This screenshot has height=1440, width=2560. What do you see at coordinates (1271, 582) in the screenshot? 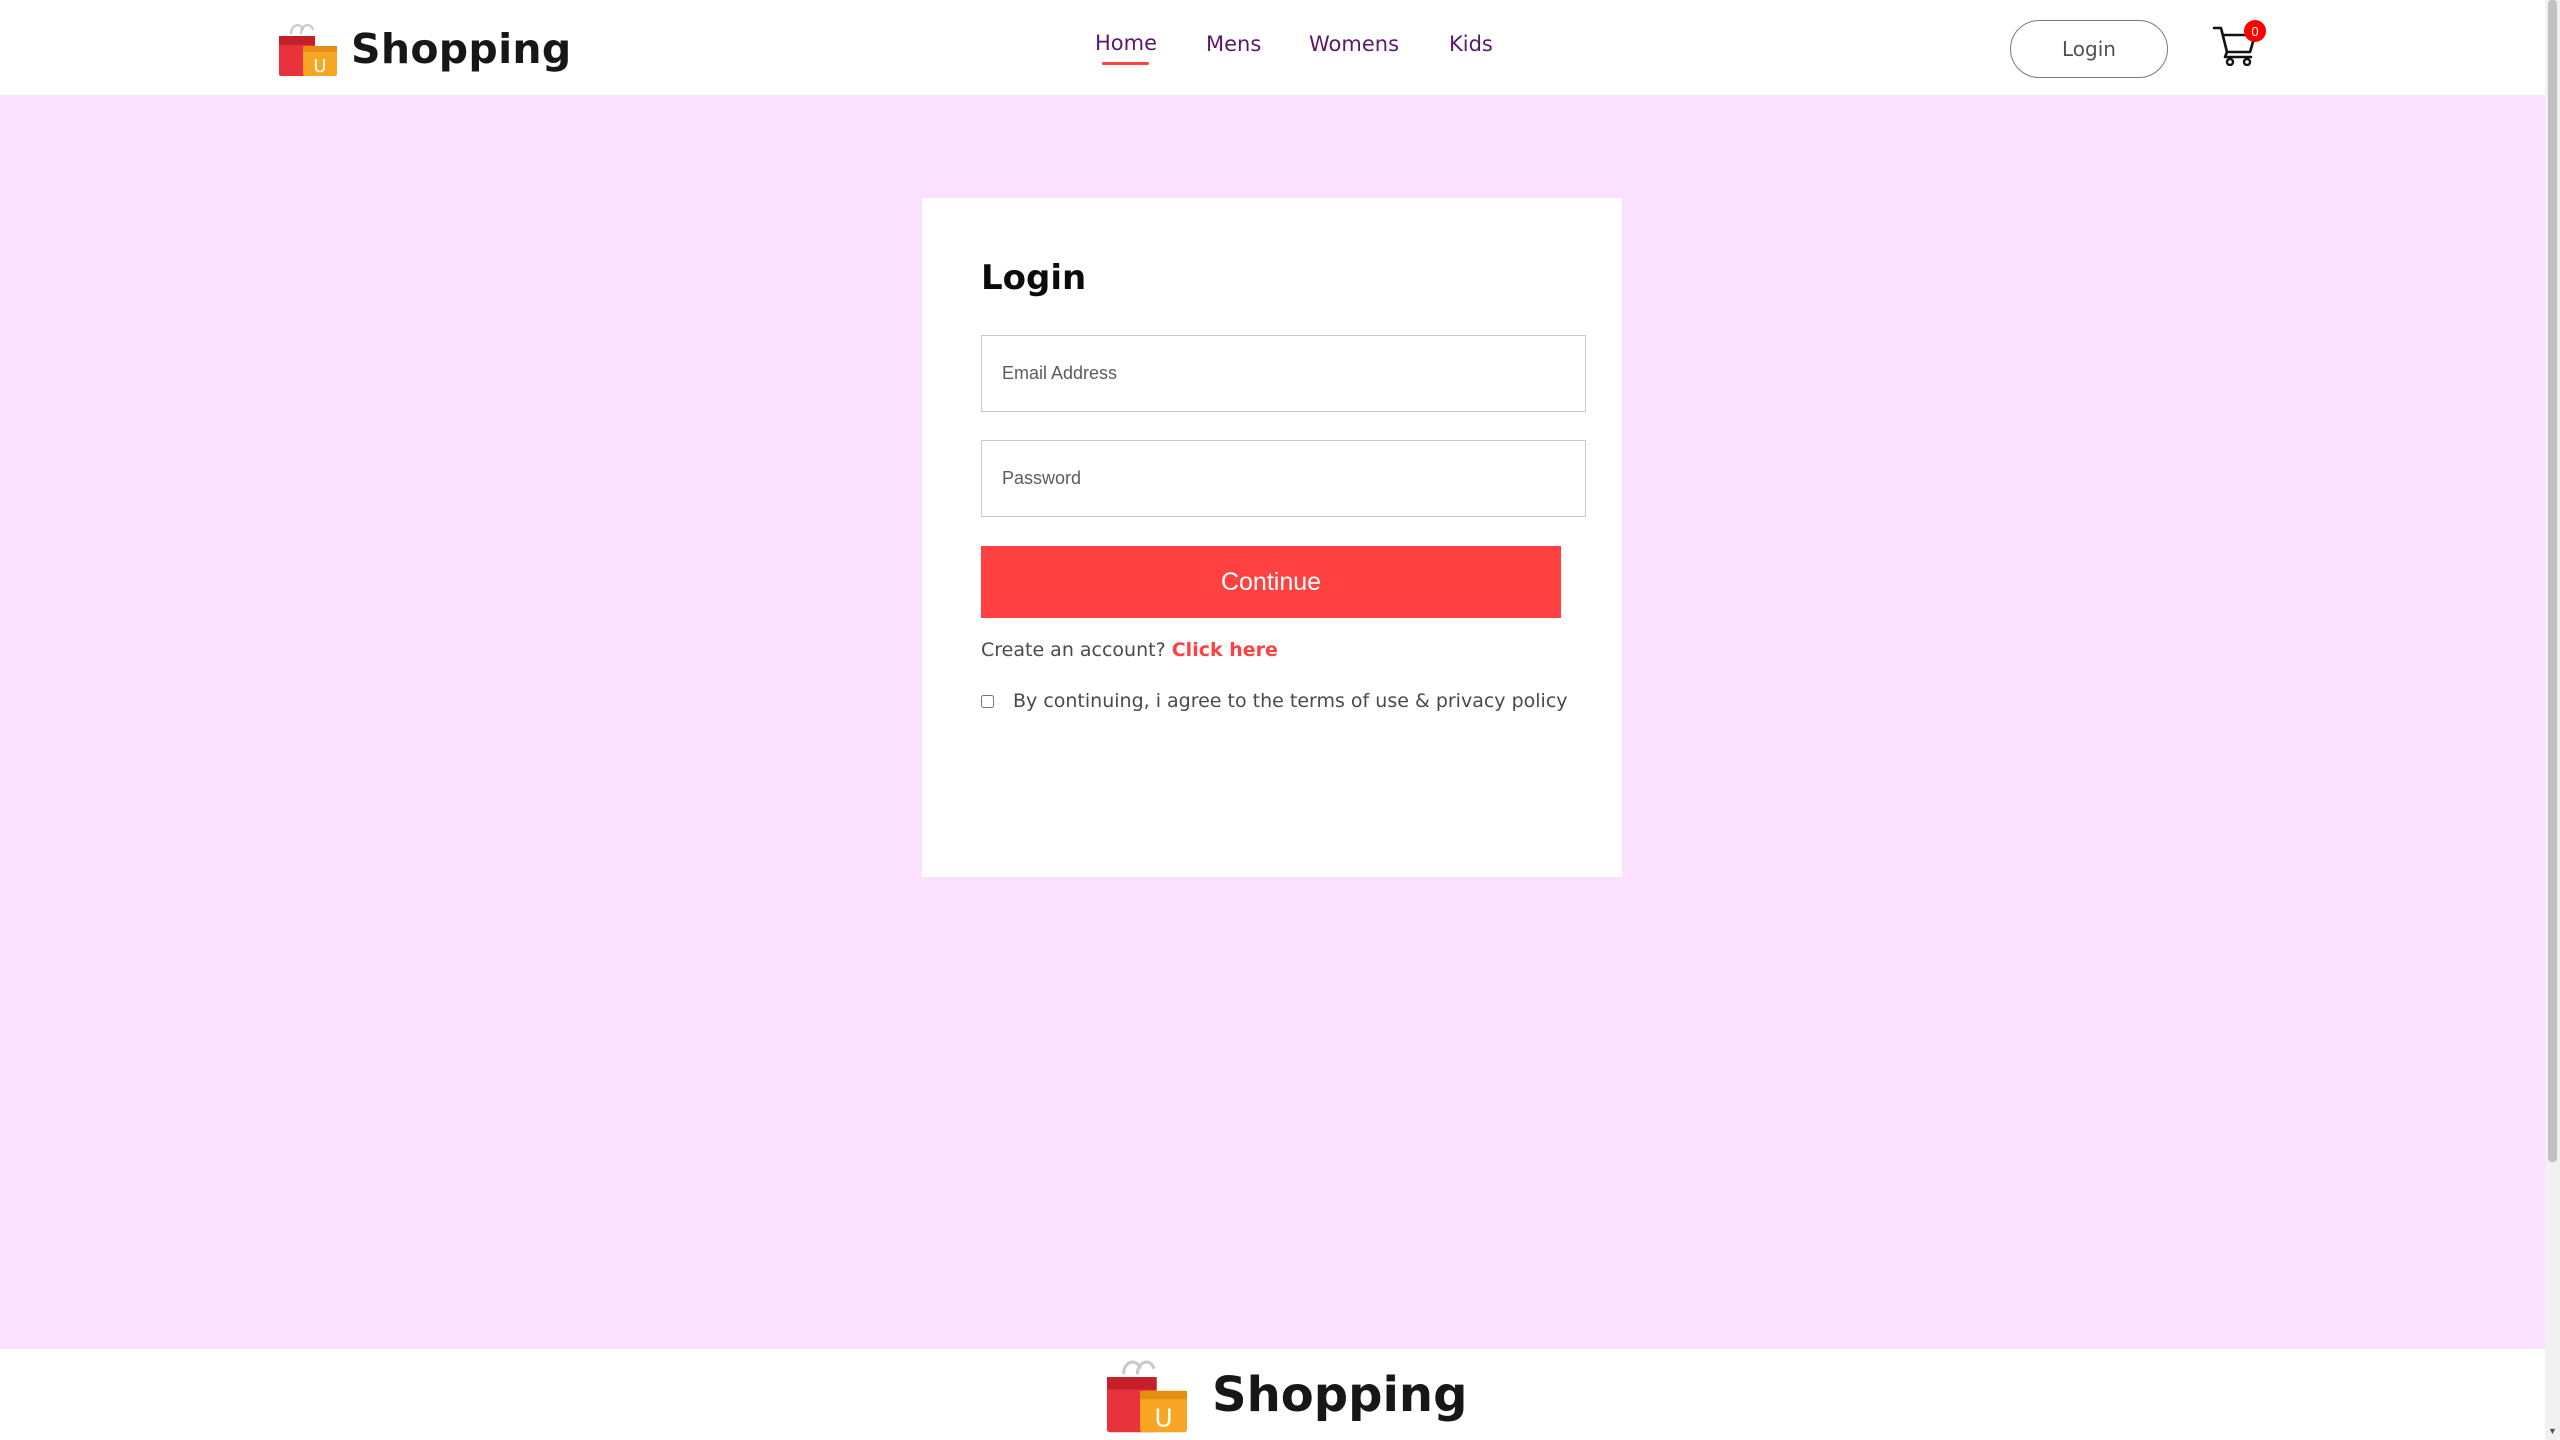
I see `continue-button: Continue` at bounding box center [1271, 582].